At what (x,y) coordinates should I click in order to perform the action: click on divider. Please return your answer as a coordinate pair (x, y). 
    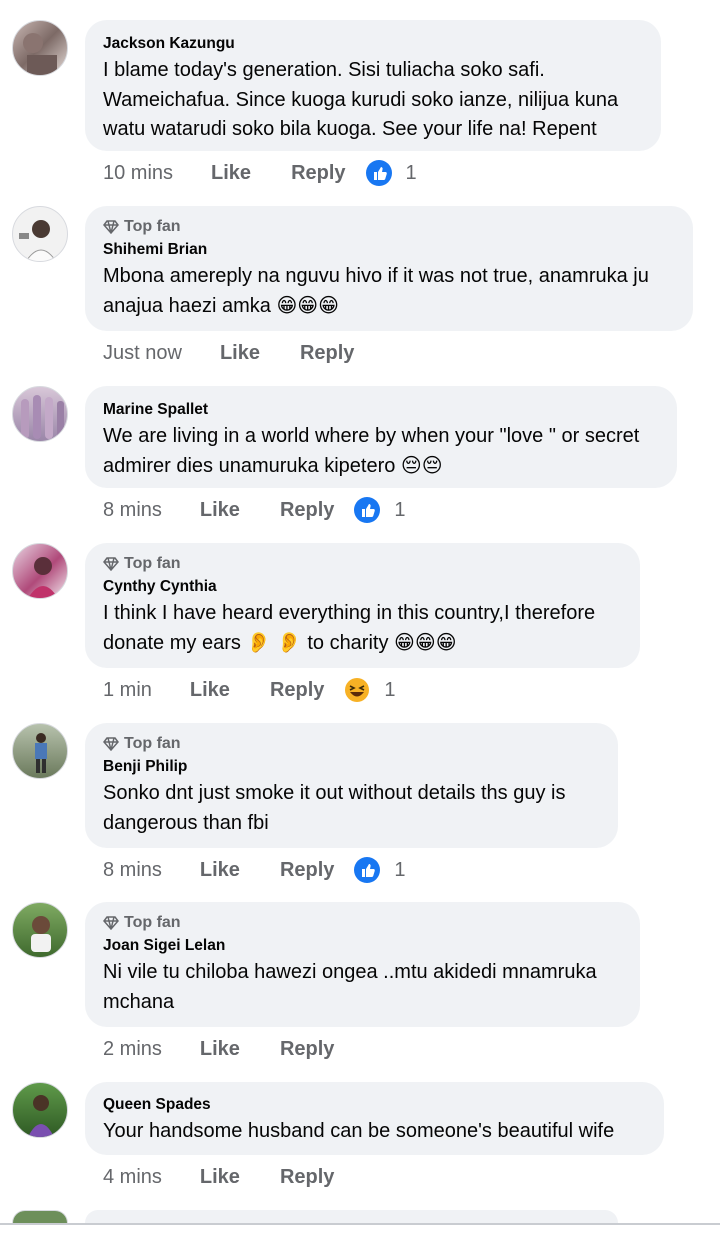
    Looking at the image, I should click on (360, 1224).